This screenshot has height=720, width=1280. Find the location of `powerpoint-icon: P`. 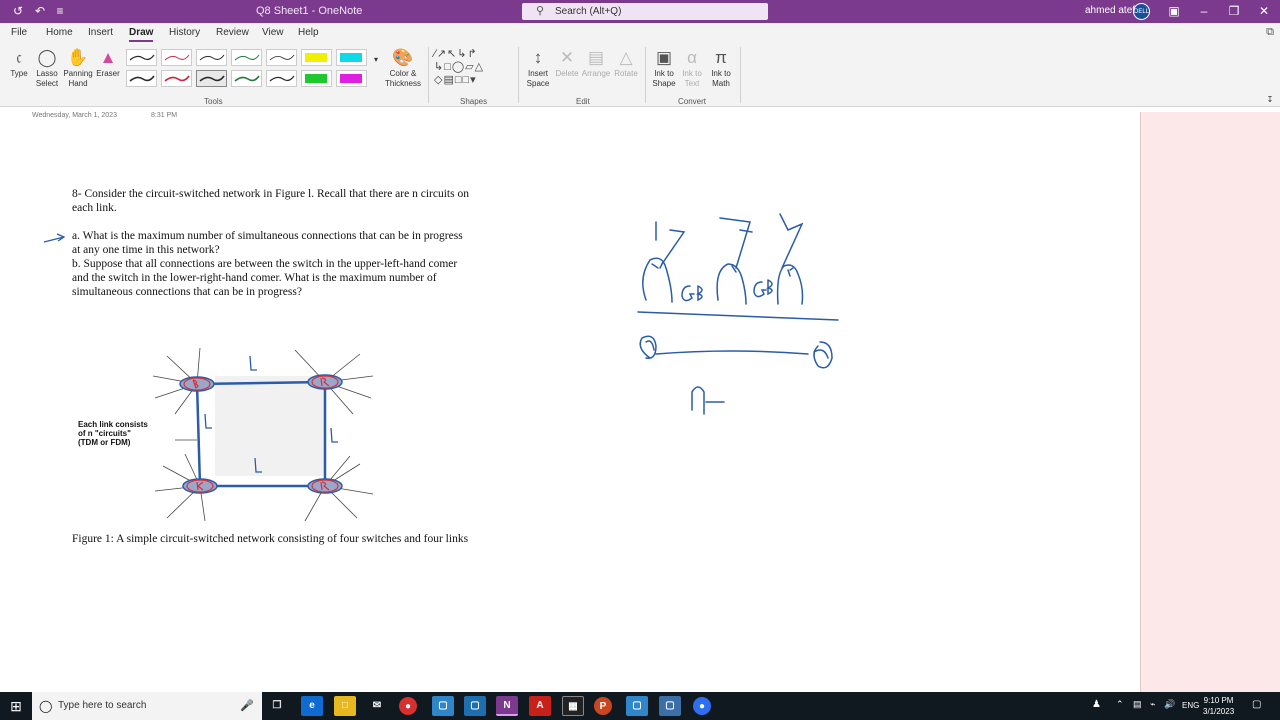

powerpoint-icon: P is located at coordinates (603, 706).